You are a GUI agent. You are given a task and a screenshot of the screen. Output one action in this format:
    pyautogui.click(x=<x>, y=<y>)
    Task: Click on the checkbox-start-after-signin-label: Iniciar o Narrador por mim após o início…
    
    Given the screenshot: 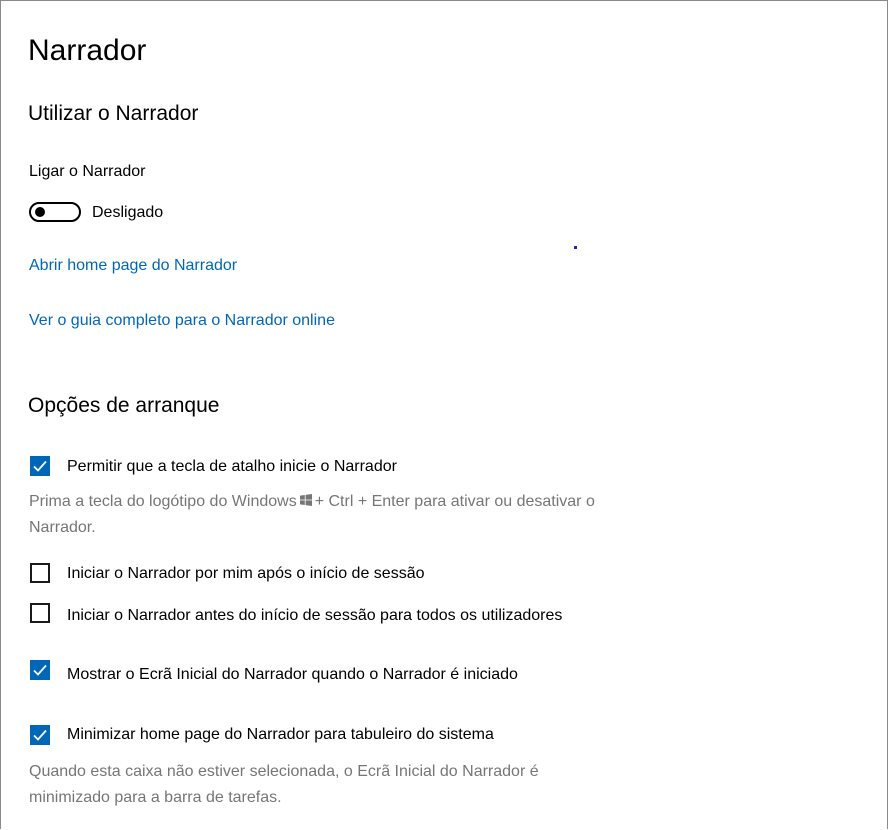 What is the action you would take?
    pyautogui.click(x=246, y=573)
    